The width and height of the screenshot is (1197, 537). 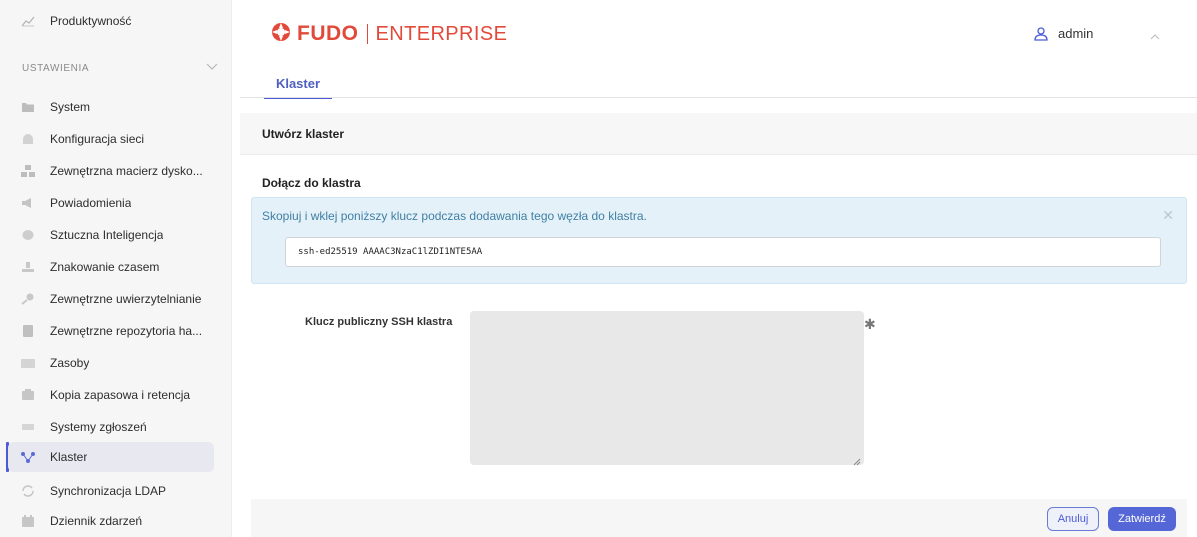 I want to click on sidebar-item-label: Zasoby, so click(x=70, y=363).